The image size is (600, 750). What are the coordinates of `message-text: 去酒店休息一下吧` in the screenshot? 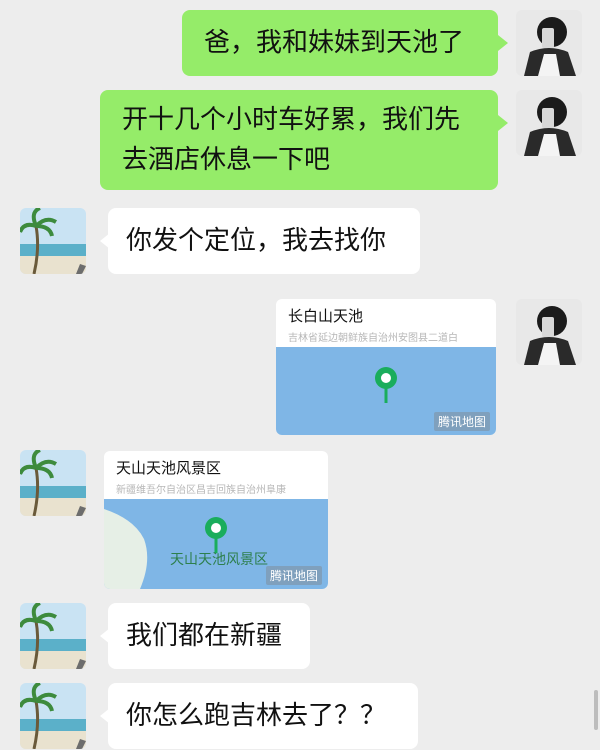 It's located at (226, 160).